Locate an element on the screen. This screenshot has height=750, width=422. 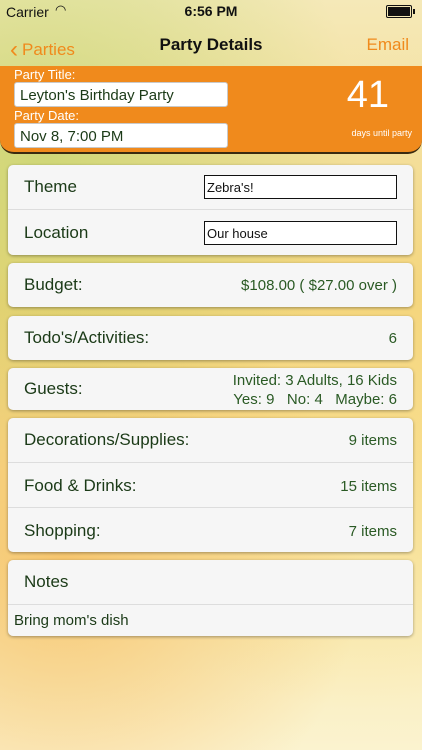
party-date-label: Party Date: is located at coordinates (47, 115).